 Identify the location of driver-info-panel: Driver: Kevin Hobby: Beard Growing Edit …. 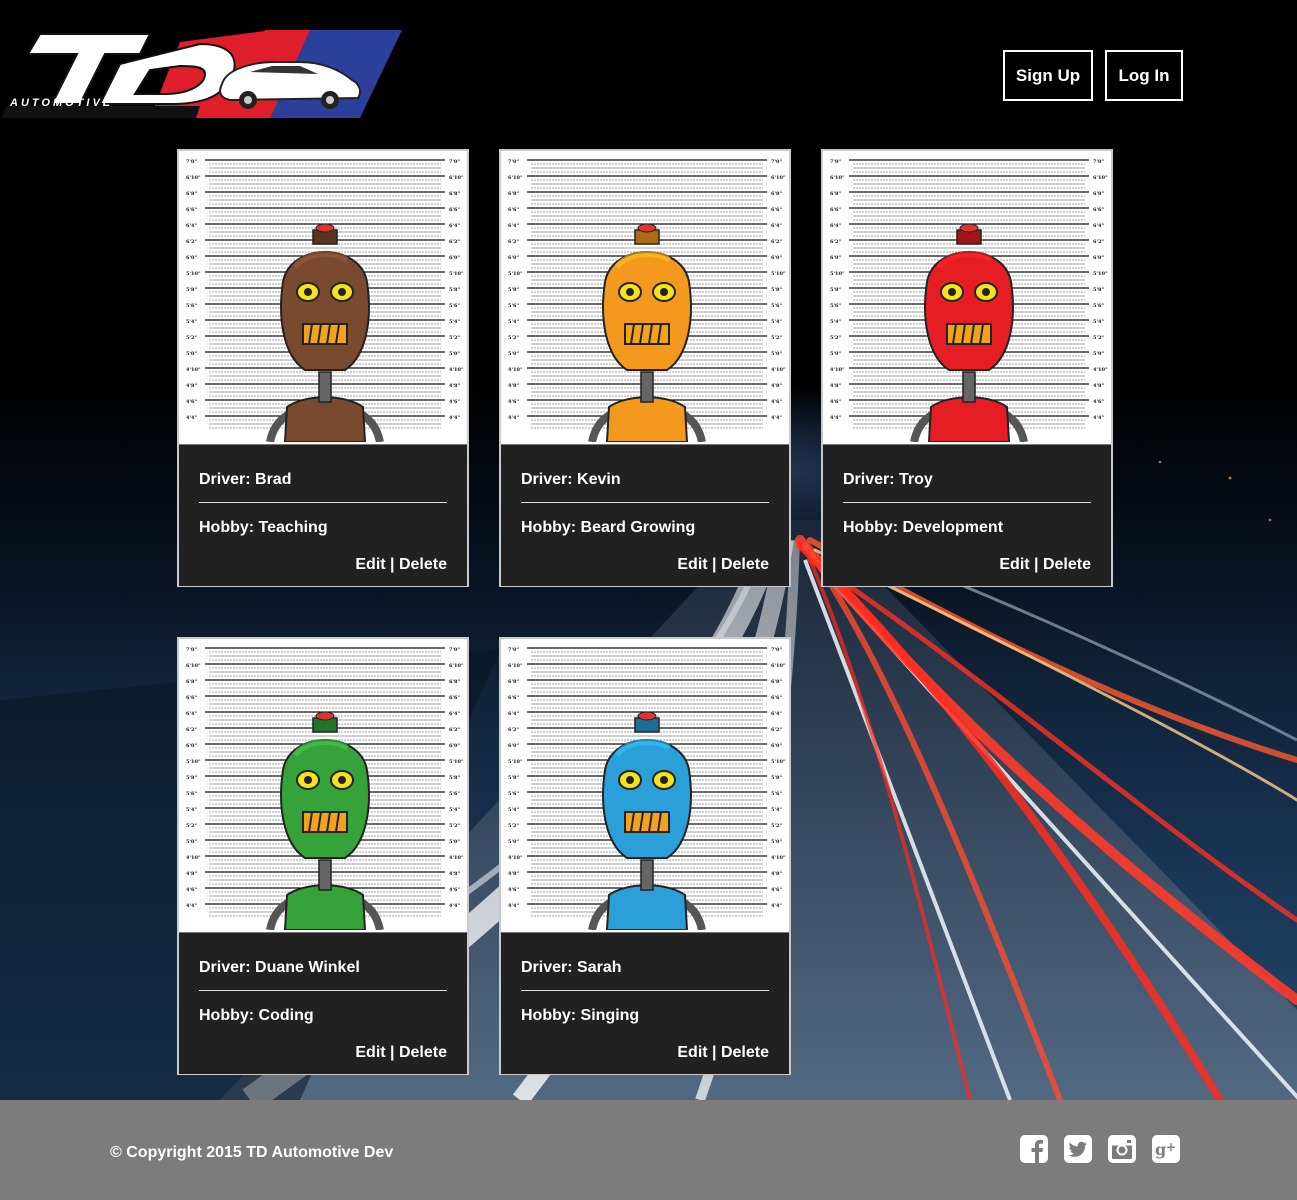
(645, 515).